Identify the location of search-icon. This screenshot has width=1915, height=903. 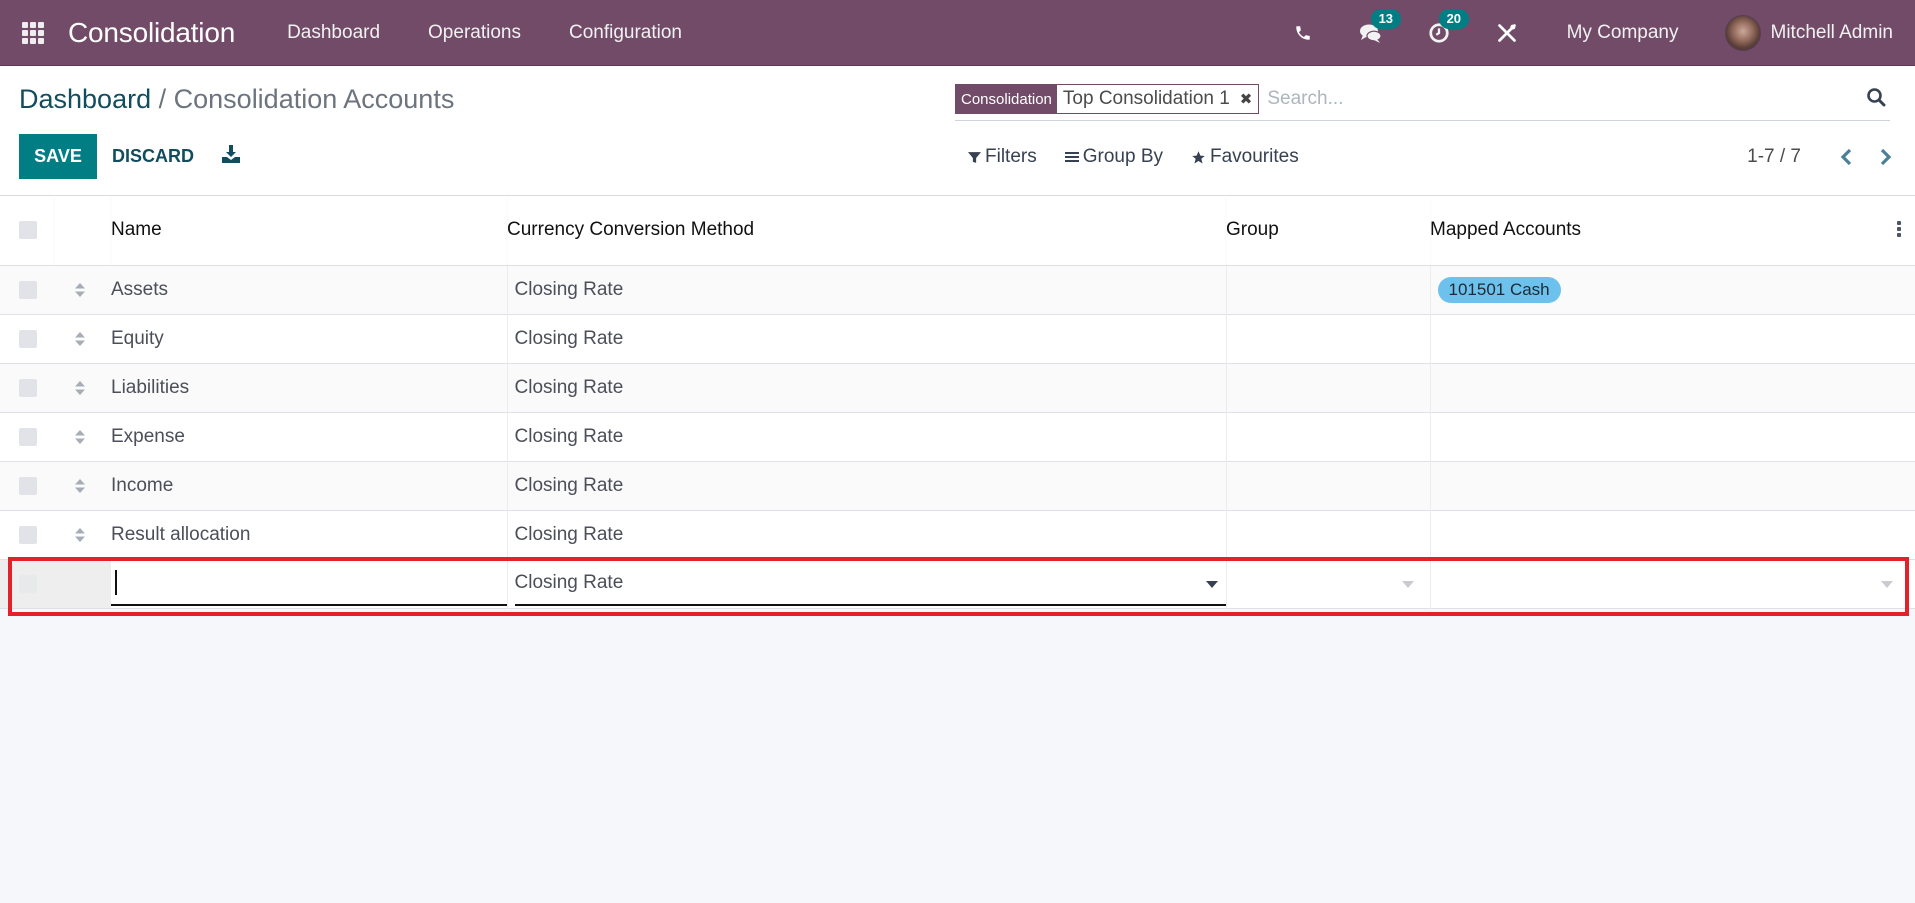
(1878, 99).